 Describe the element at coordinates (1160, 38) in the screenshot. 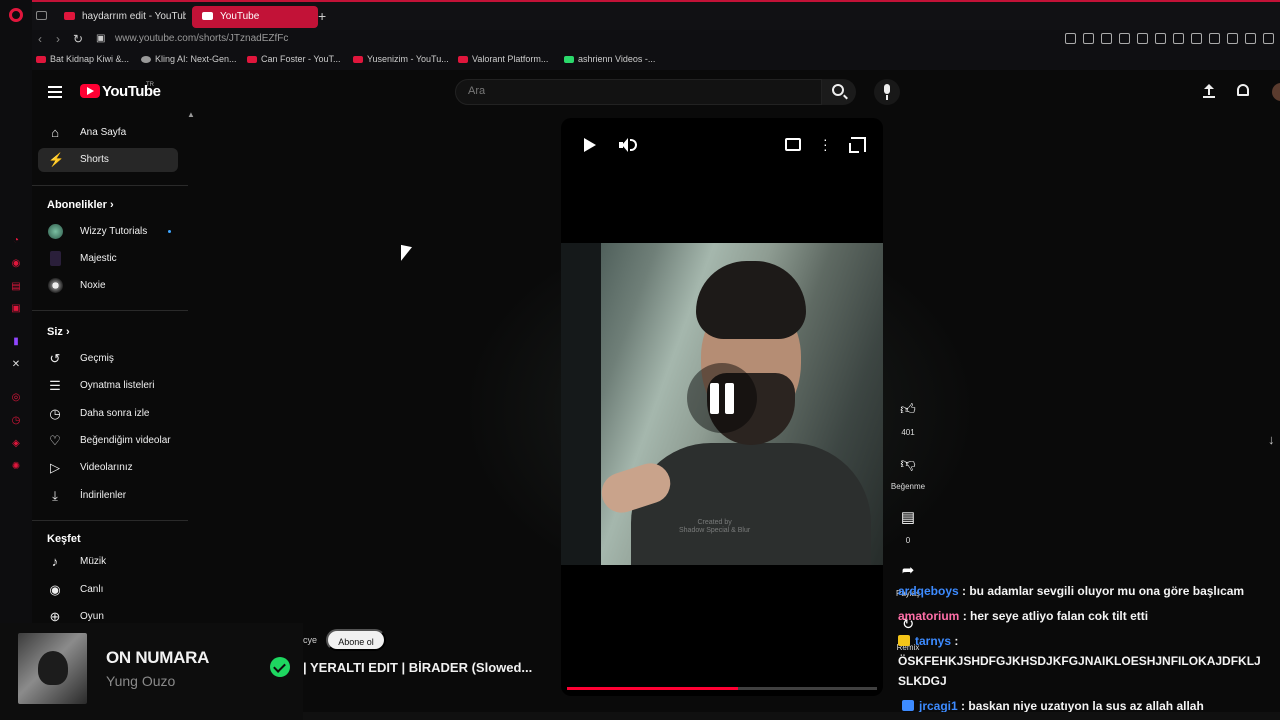

I see `vpn-icon` at that location.